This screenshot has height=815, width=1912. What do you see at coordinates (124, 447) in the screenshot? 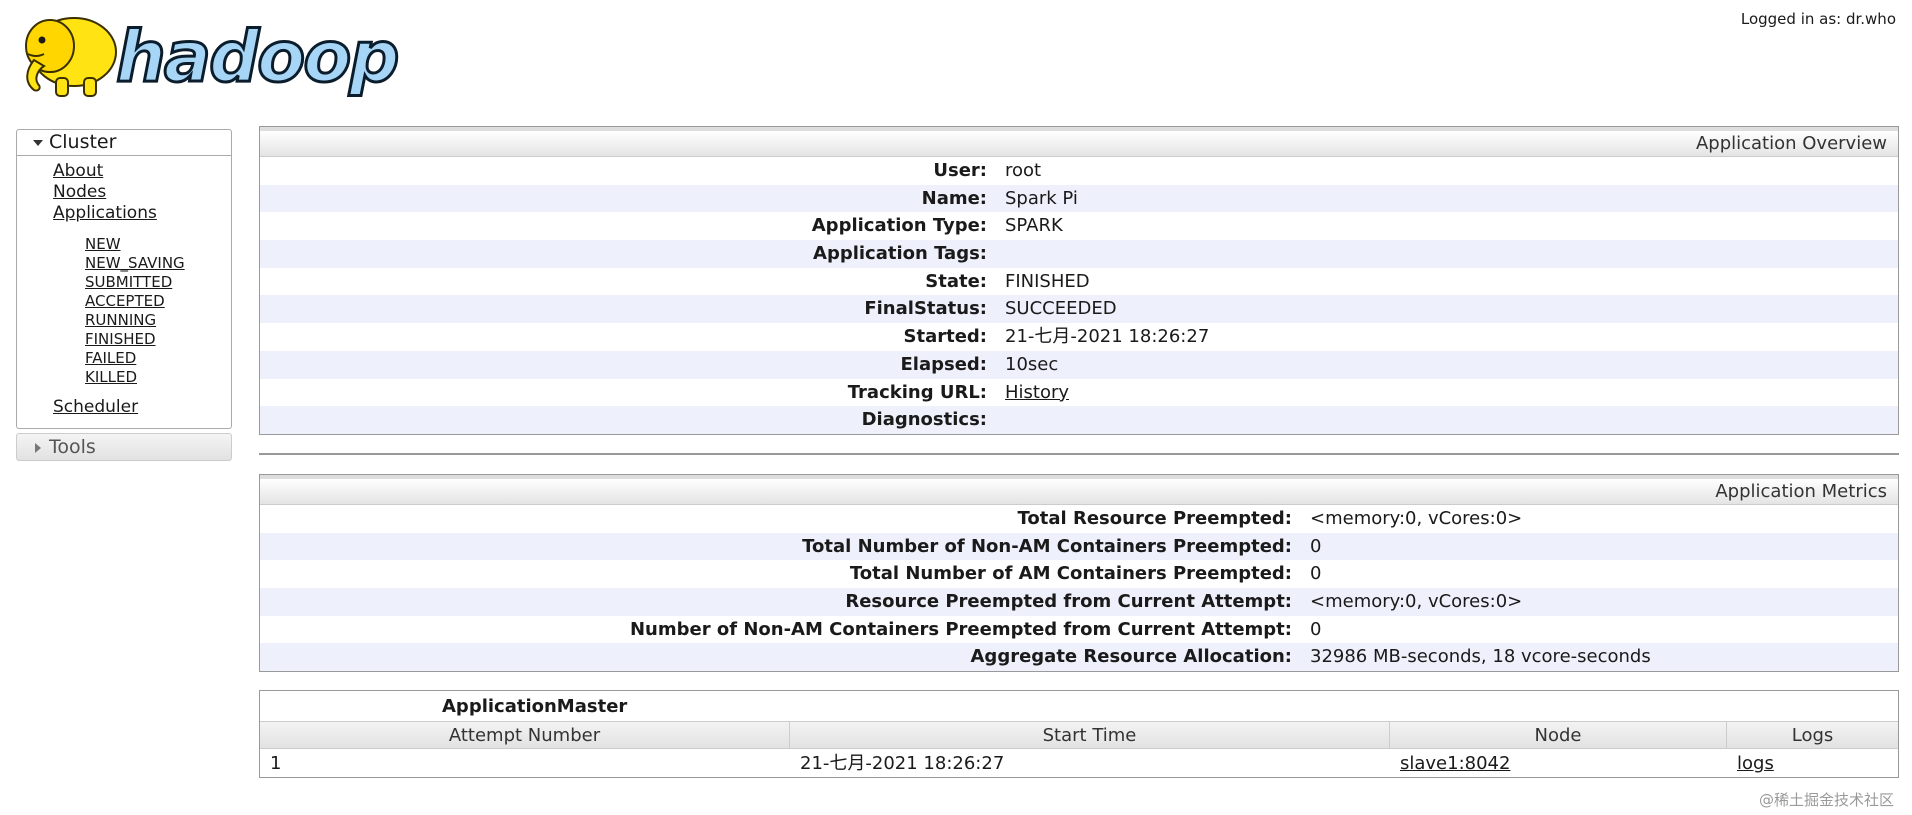
I see `tools-section: Tools` at bounding box center [124, 447].